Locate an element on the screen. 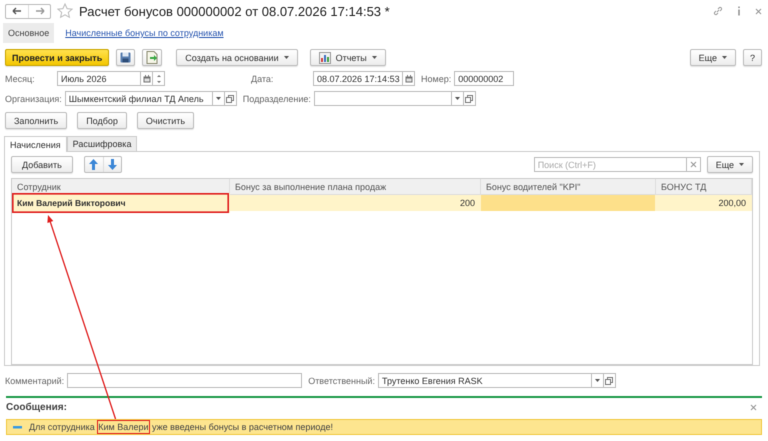  field-label: Комментарий: is located at coordinates (34, 381).